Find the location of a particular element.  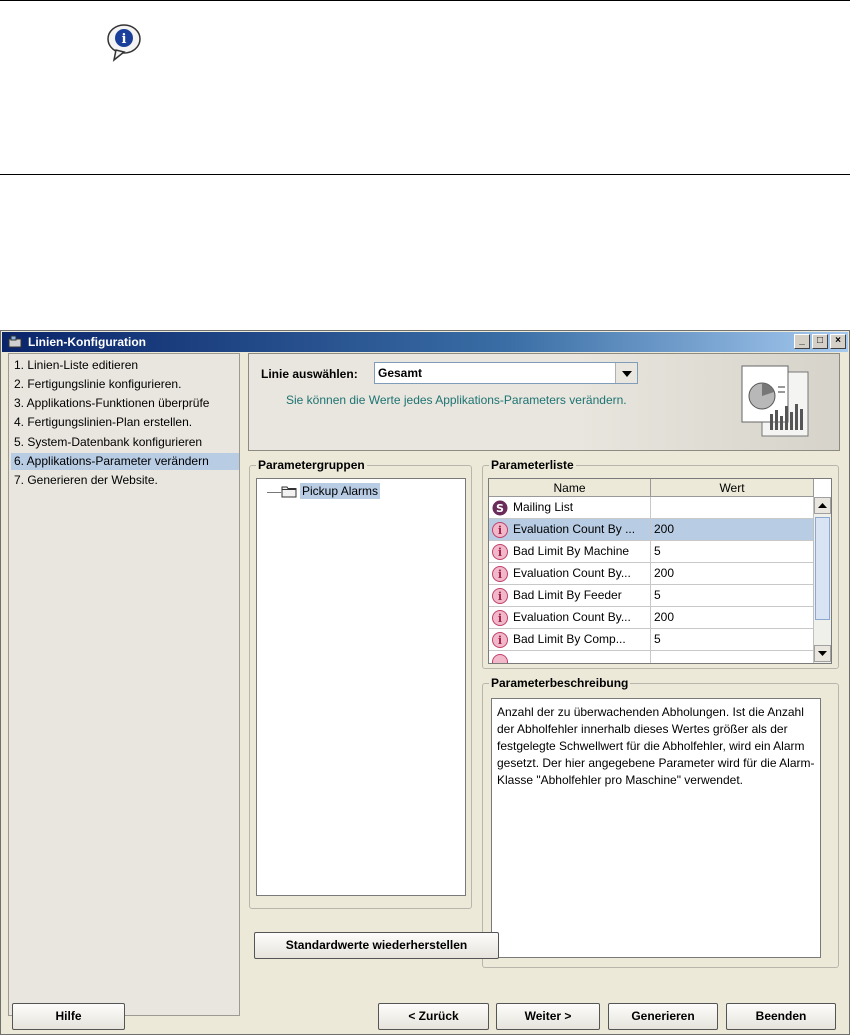

maximize-button: □ is located at coordinates (820, 341).